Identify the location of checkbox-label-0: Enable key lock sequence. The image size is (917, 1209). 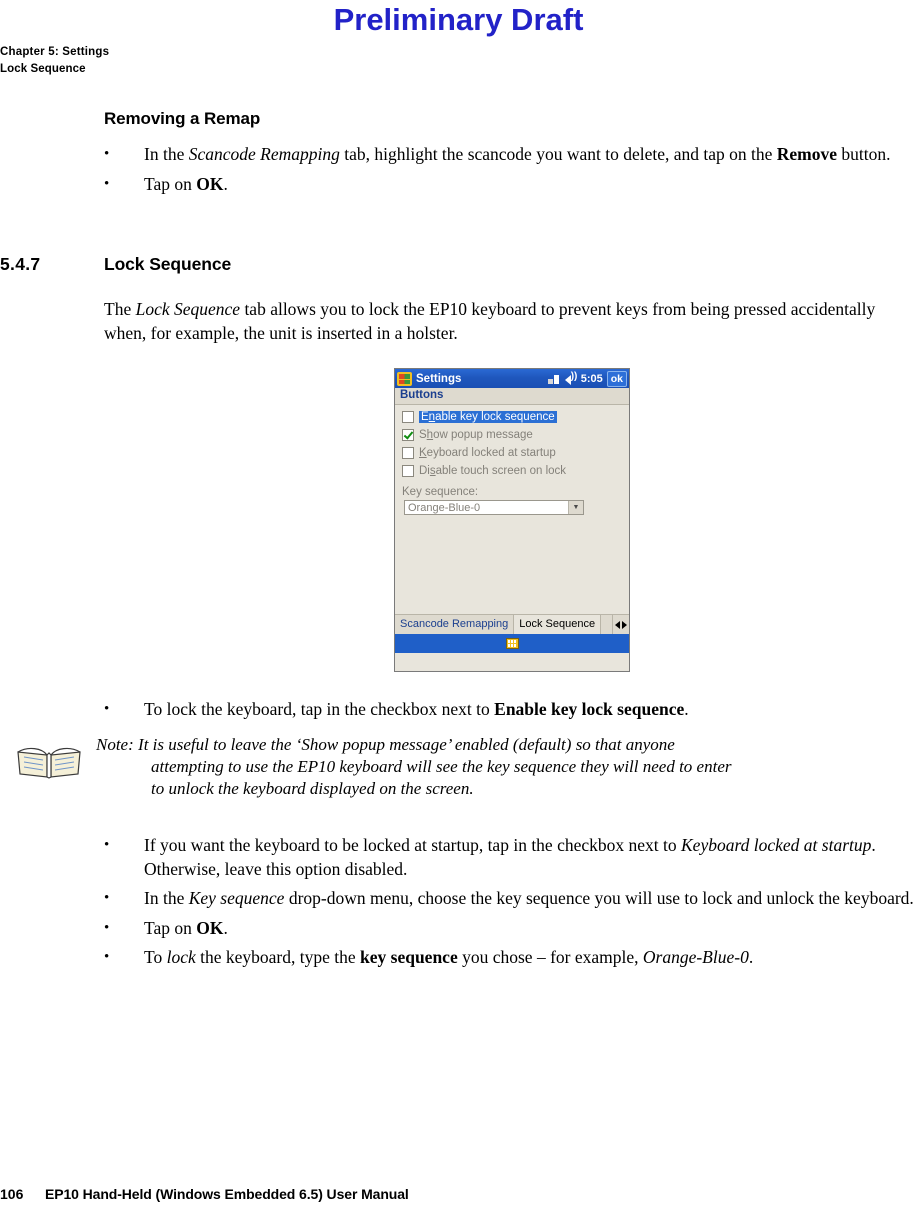
(488, 417).